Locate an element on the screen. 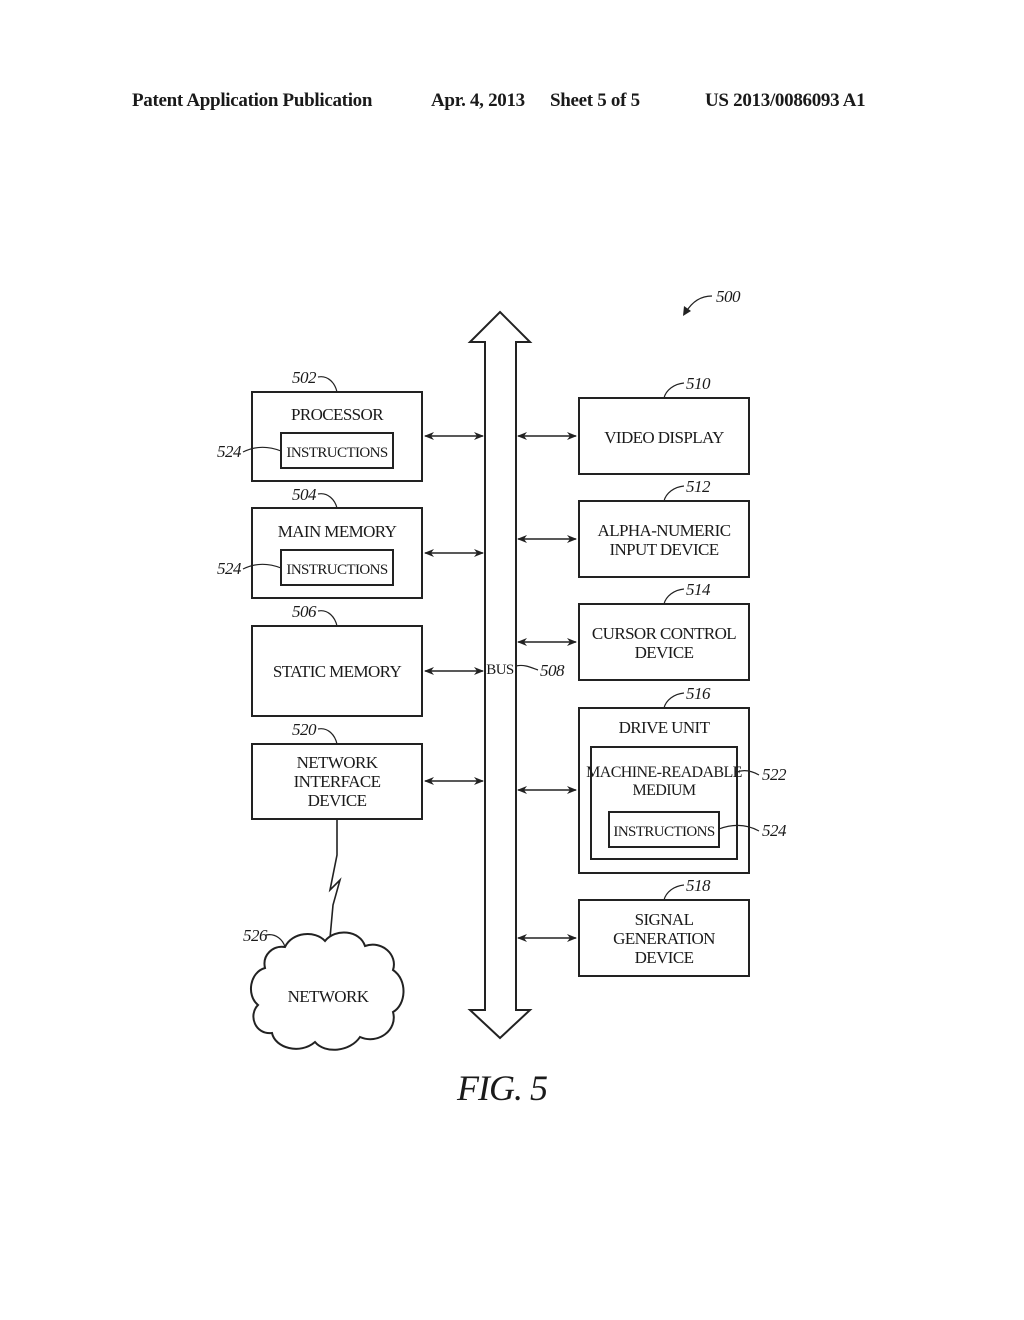 The image size is (1024, 1320). signal-generation-line-1: SIGNAL is located at coordinates (664, 919).